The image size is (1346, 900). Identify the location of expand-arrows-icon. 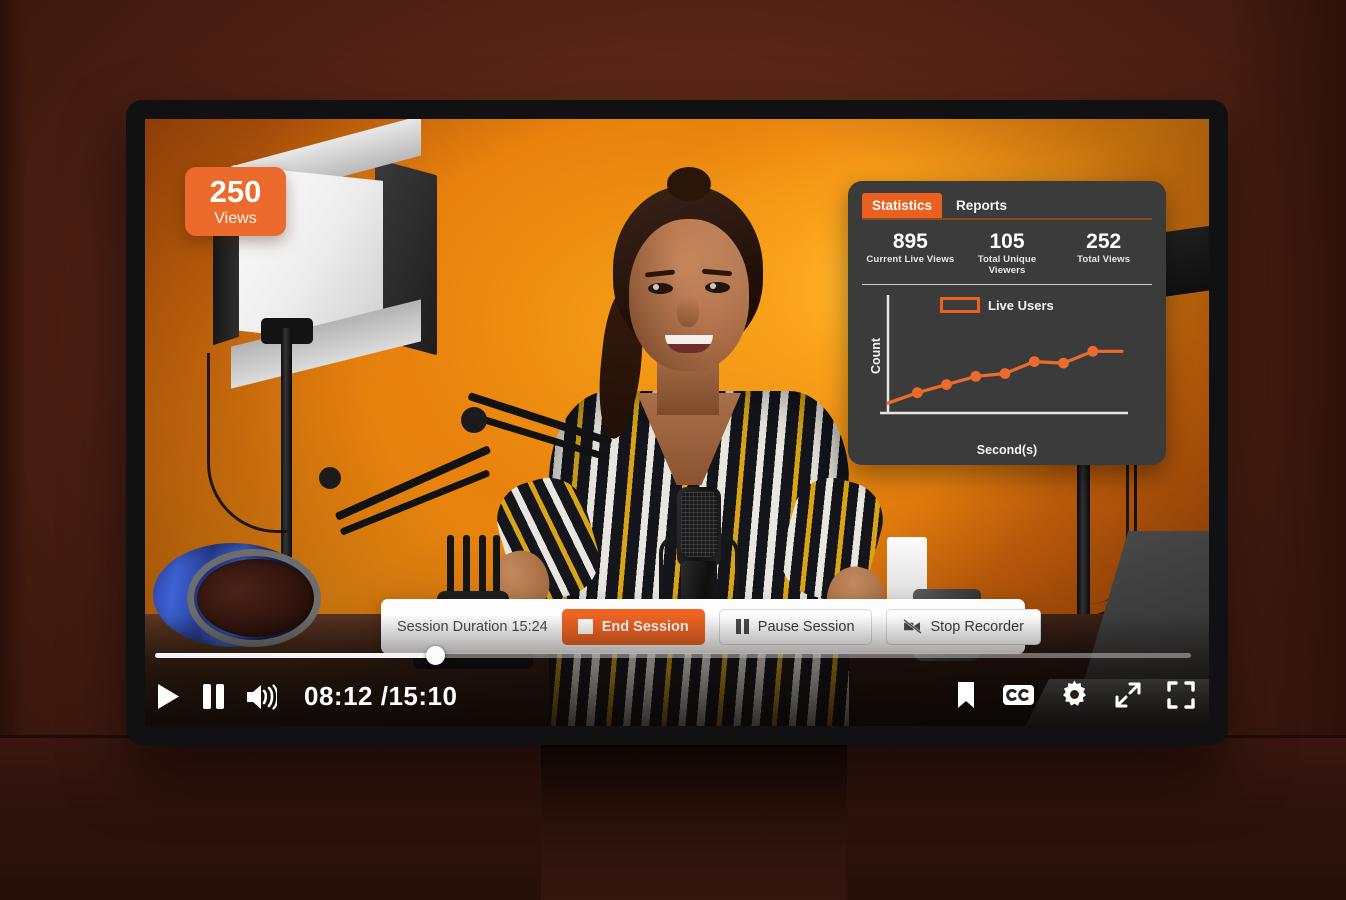
(1128, 695).